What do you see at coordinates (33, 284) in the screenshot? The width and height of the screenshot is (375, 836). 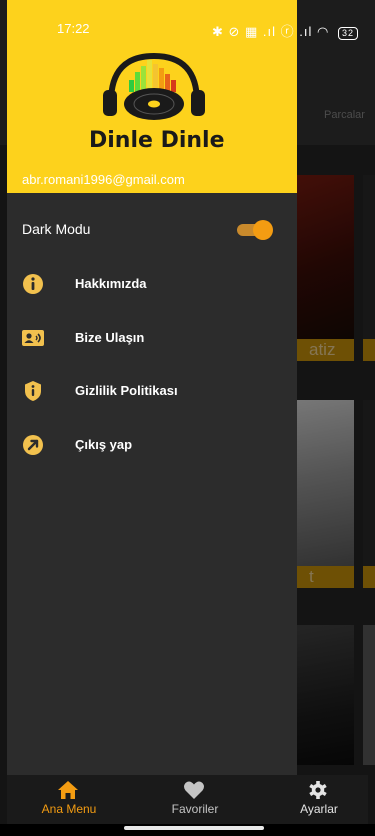 I see `info-icon` at bounding box center [33, 284].